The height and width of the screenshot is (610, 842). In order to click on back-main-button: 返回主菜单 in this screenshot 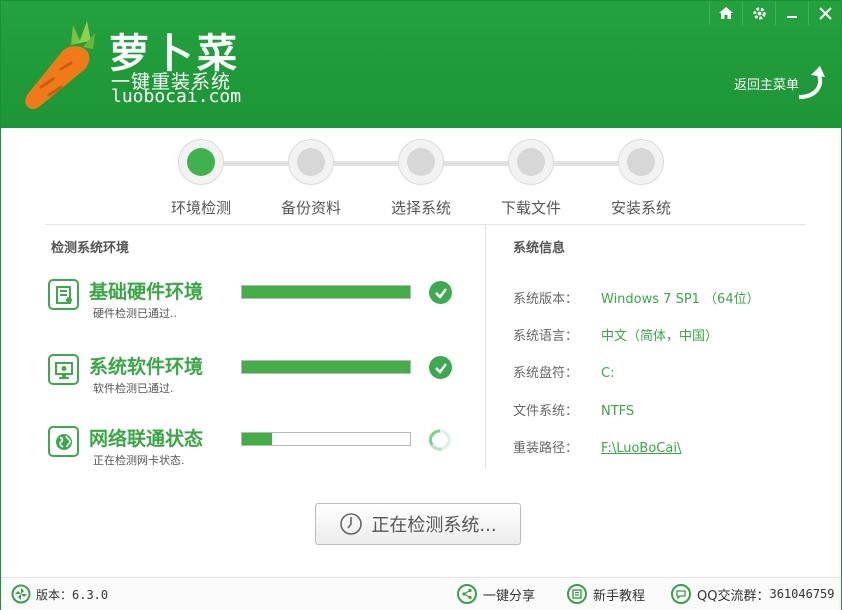, I will do `click(780, 83)`.